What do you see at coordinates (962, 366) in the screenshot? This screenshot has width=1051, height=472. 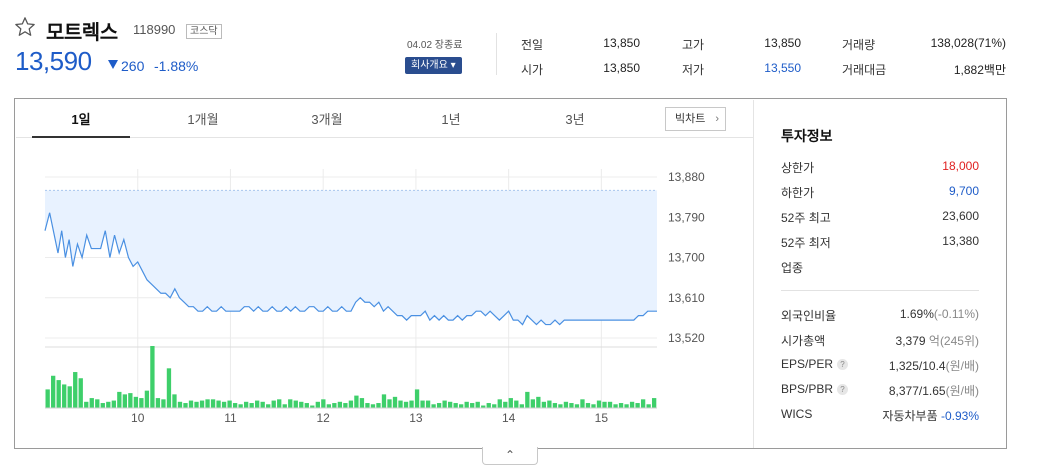 I see `eps-per-unit: (원/배)` at bounding box center [962, 366].